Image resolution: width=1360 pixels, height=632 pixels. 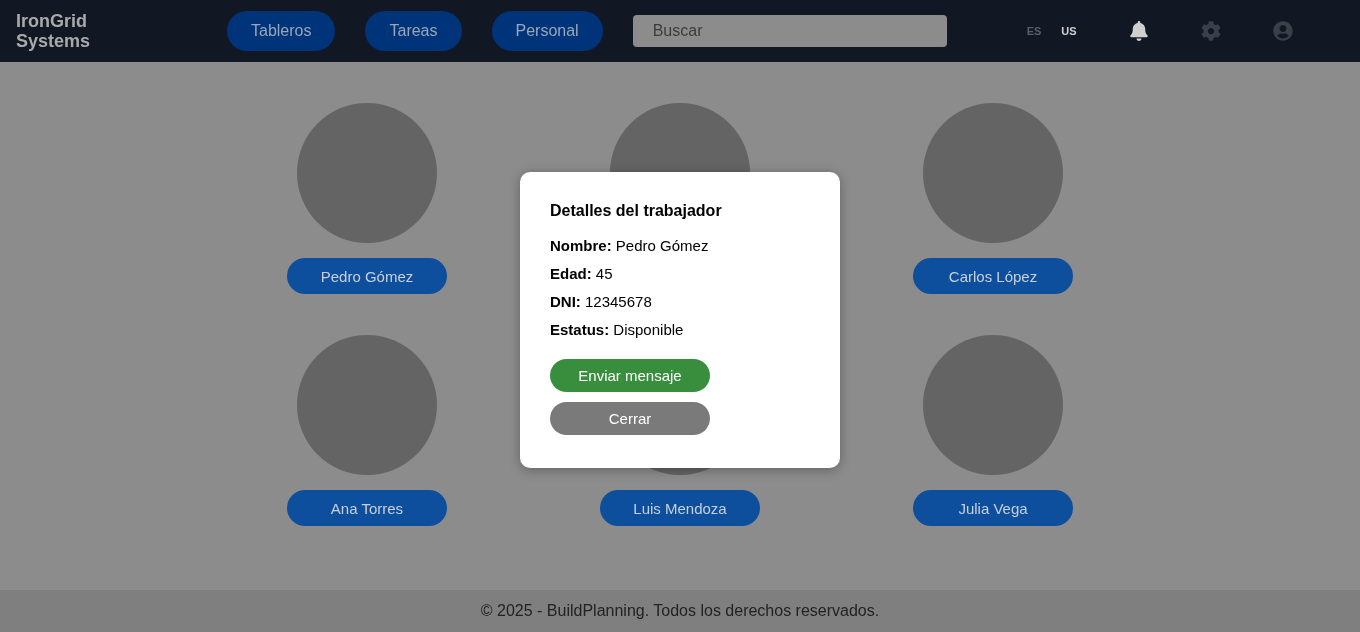 I want to click on detail-line: Nombre: Pedro Gómez, so click(x=630, y=246).